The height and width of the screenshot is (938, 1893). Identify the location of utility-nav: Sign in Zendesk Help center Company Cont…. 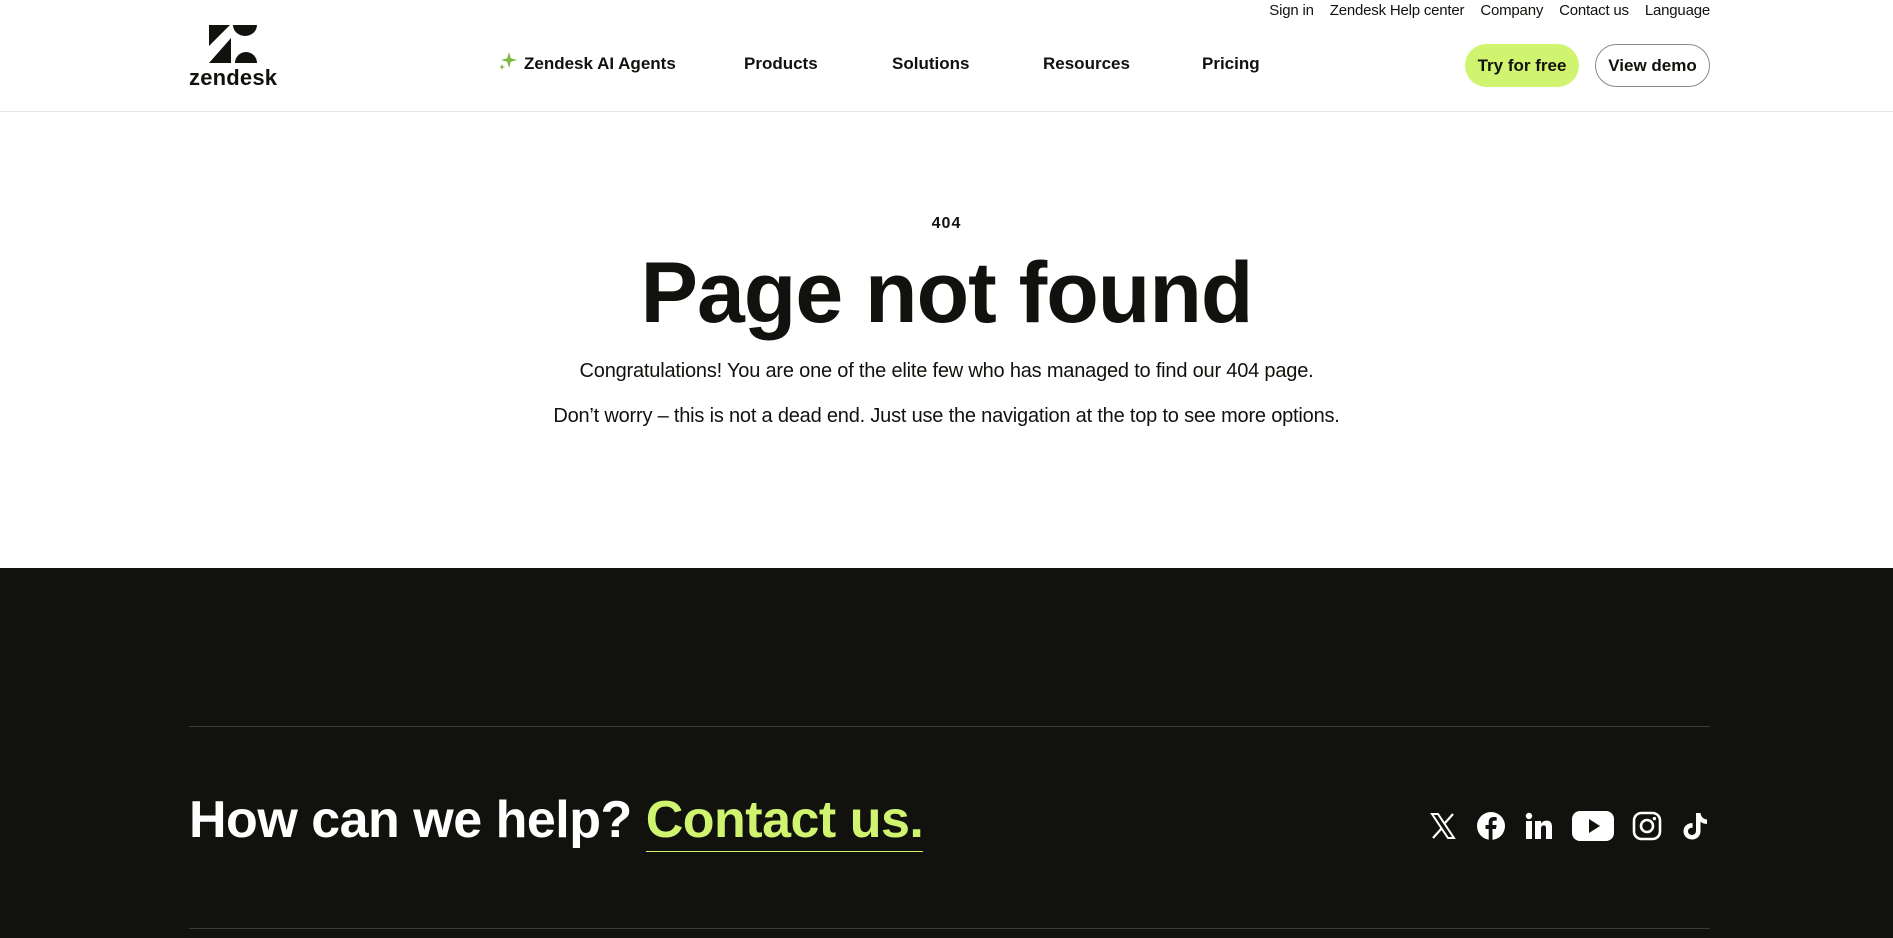
(1489, 10).